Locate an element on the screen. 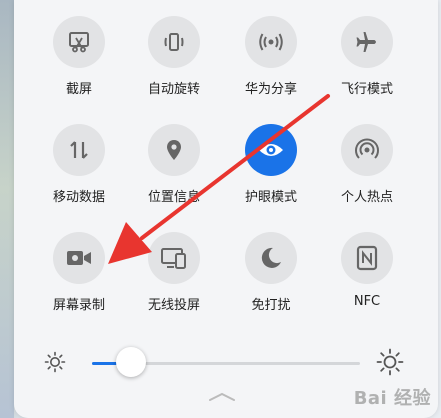  expand-handle-icon is located at coordinates (222, 397).